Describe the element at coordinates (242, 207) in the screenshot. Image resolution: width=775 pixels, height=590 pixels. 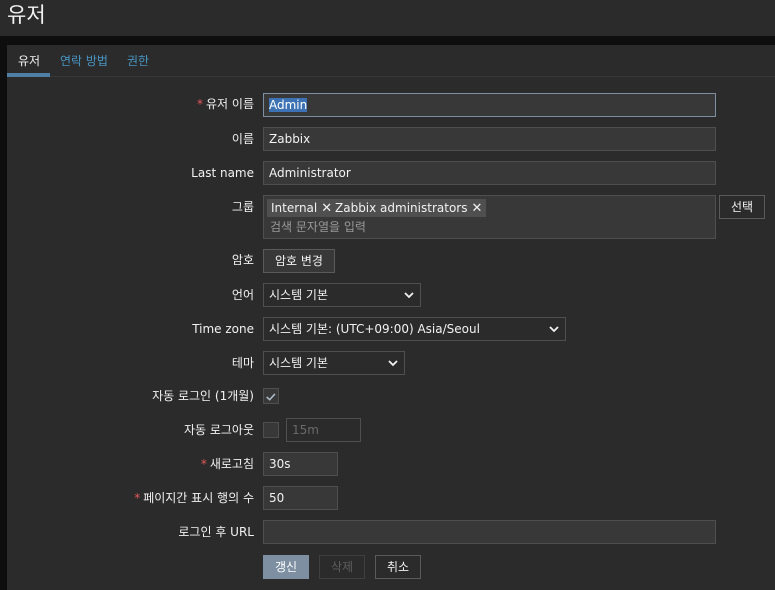
I see `groups-label: 그룹` at that location.